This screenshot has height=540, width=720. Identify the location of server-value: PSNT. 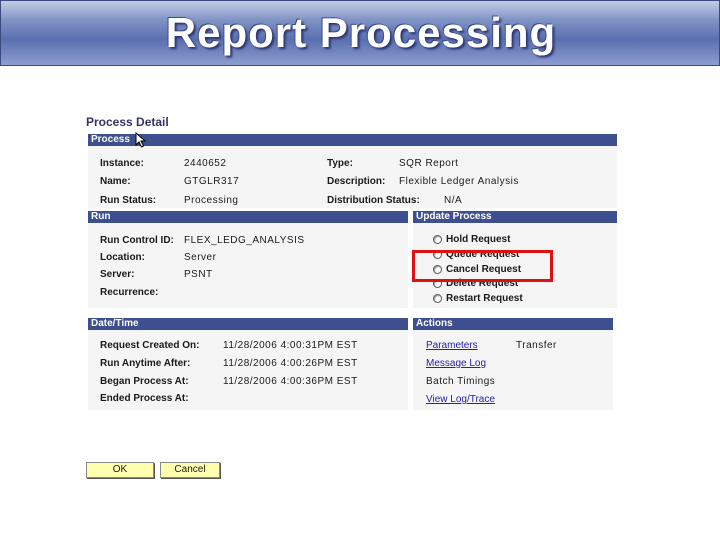
(198, 274).